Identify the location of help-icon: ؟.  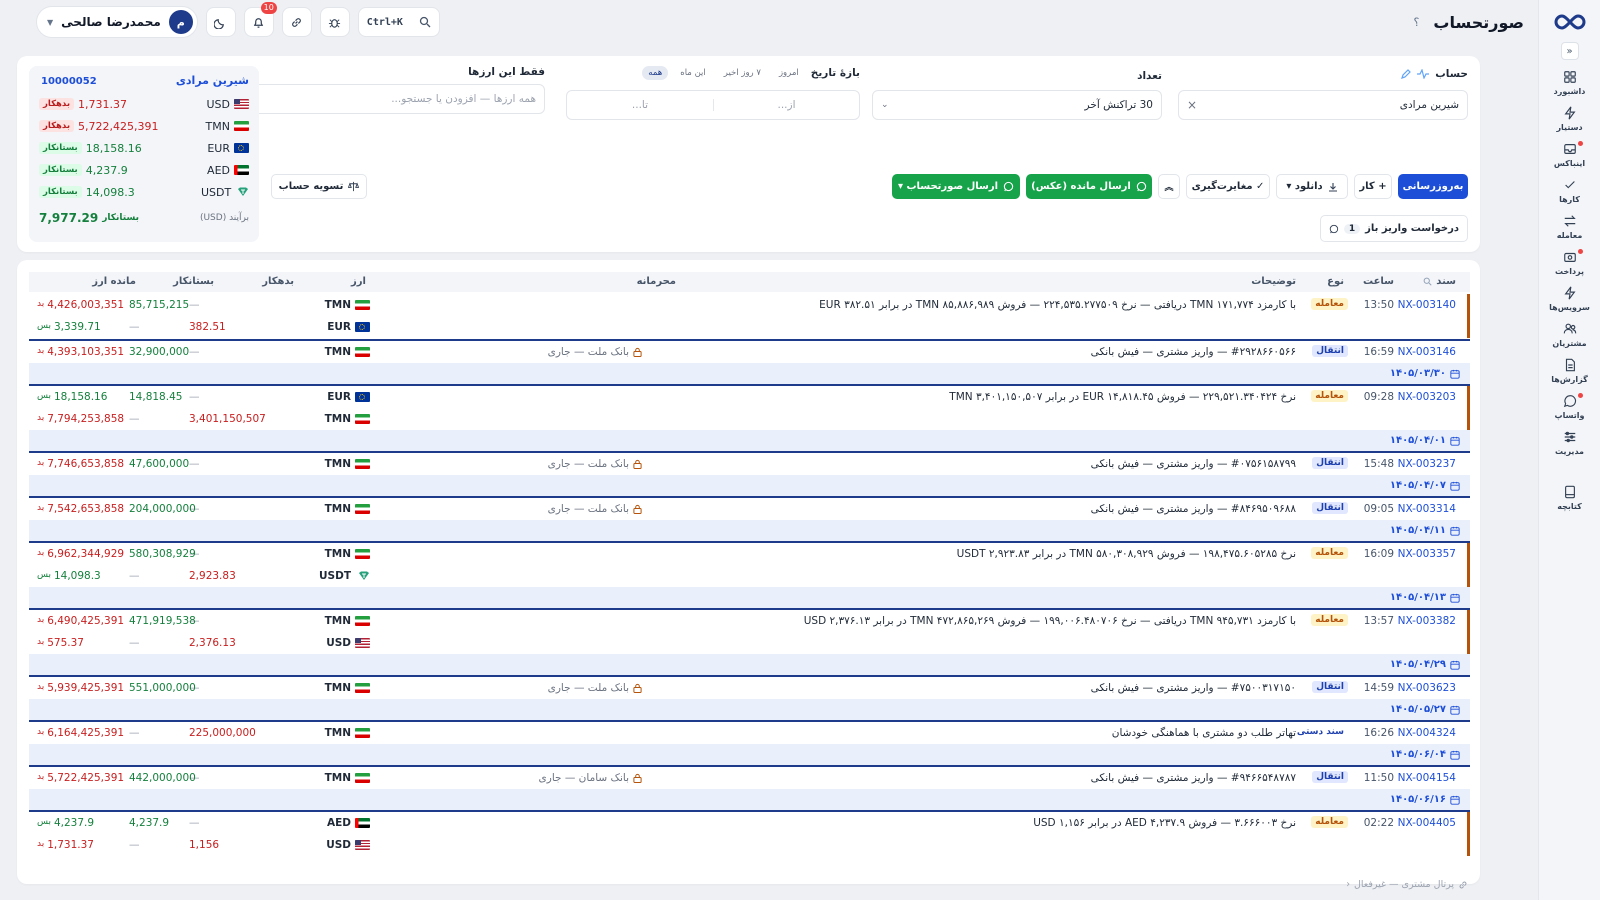
(1417, 22).